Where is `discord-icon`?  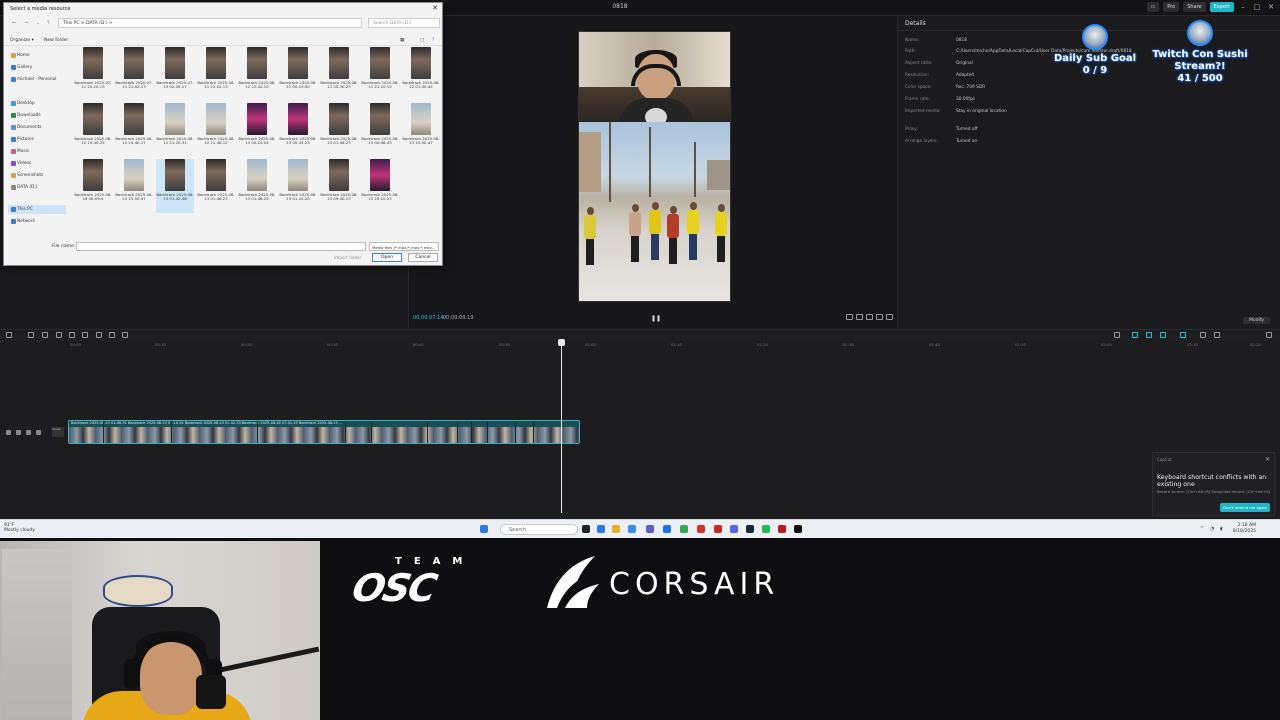 discord-icon is located at coordinates (734, 529).